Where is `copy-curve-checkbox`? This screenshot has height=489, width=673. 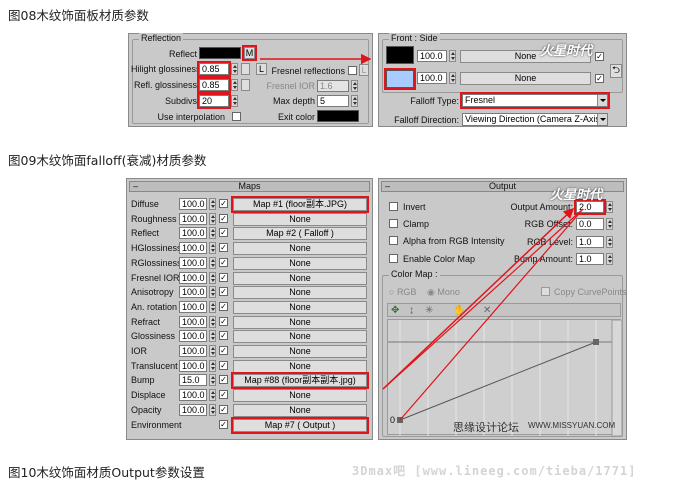 copy-curve-checkbox is located at coordinates (545, 291).